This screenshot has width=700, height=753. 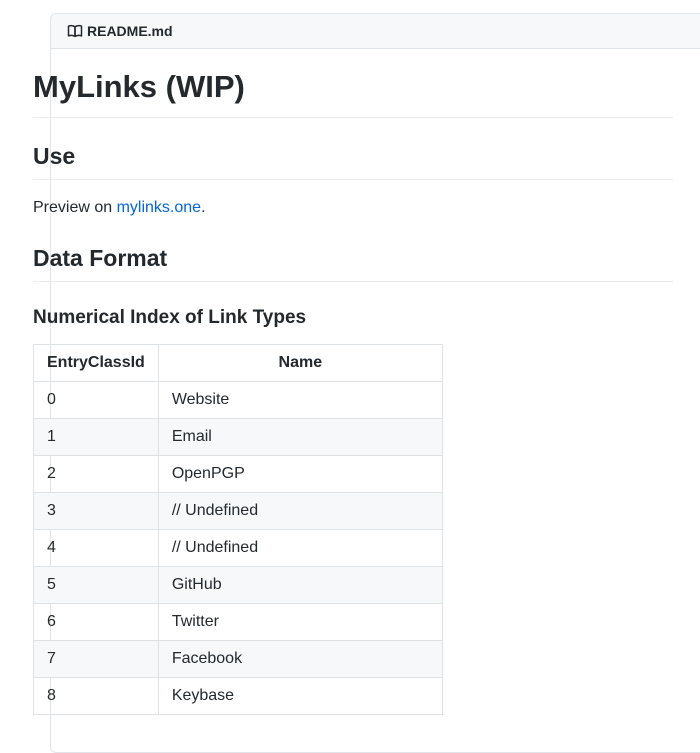 I want to click on table-row: 8 Keybase, so click(x=238, y=696).